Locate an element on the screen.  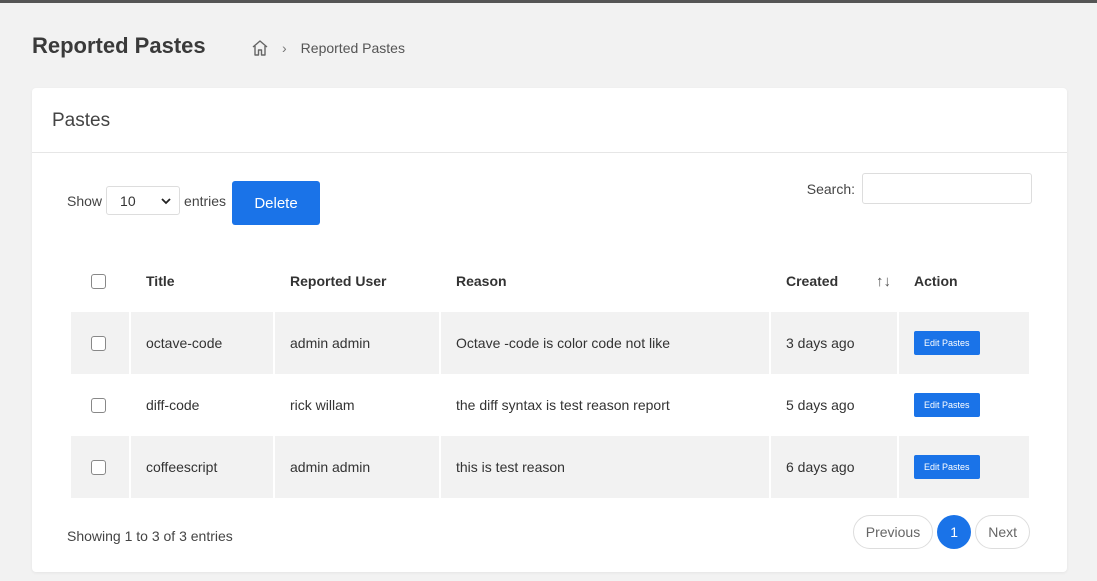
delete-button: Delete is located at coordinates (276, 203).